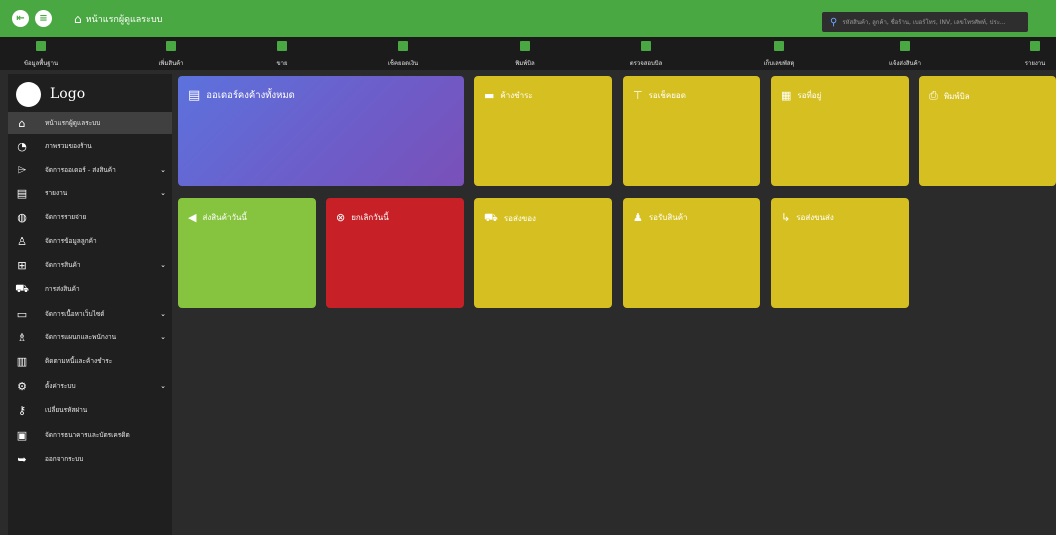 Image resolution: width=1056 pixels, height=535 pixels. I want to click on send-icon: ◀, so click(192, 217).